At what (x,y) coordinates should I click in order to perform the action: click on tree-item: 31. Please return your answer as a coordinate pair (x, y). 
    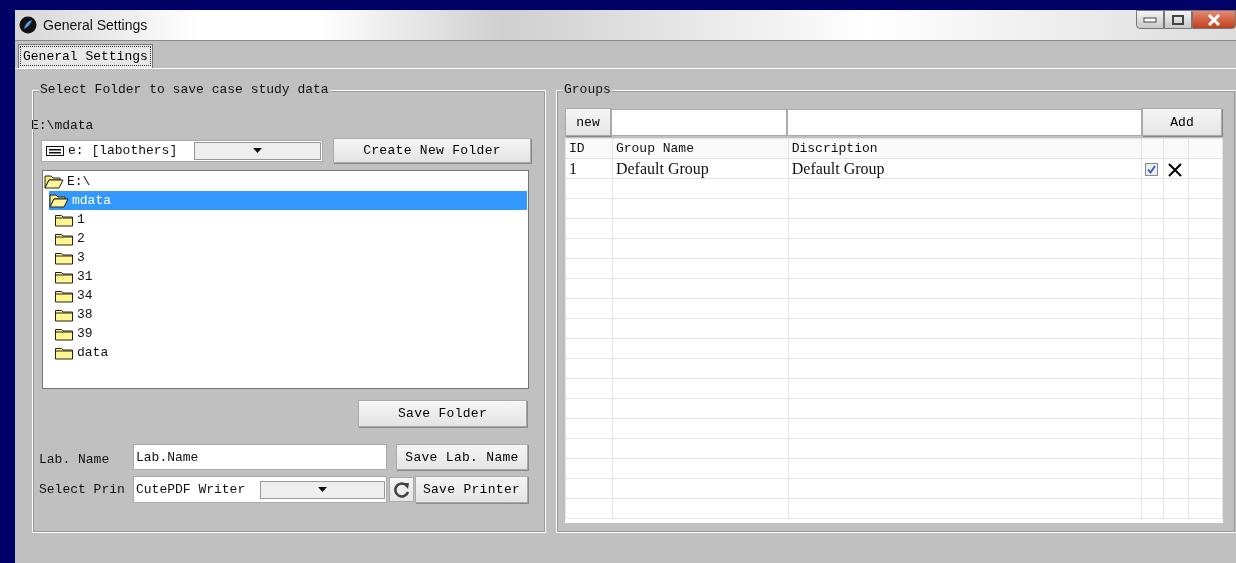
    Looking at the image, I should click on (290, 276).